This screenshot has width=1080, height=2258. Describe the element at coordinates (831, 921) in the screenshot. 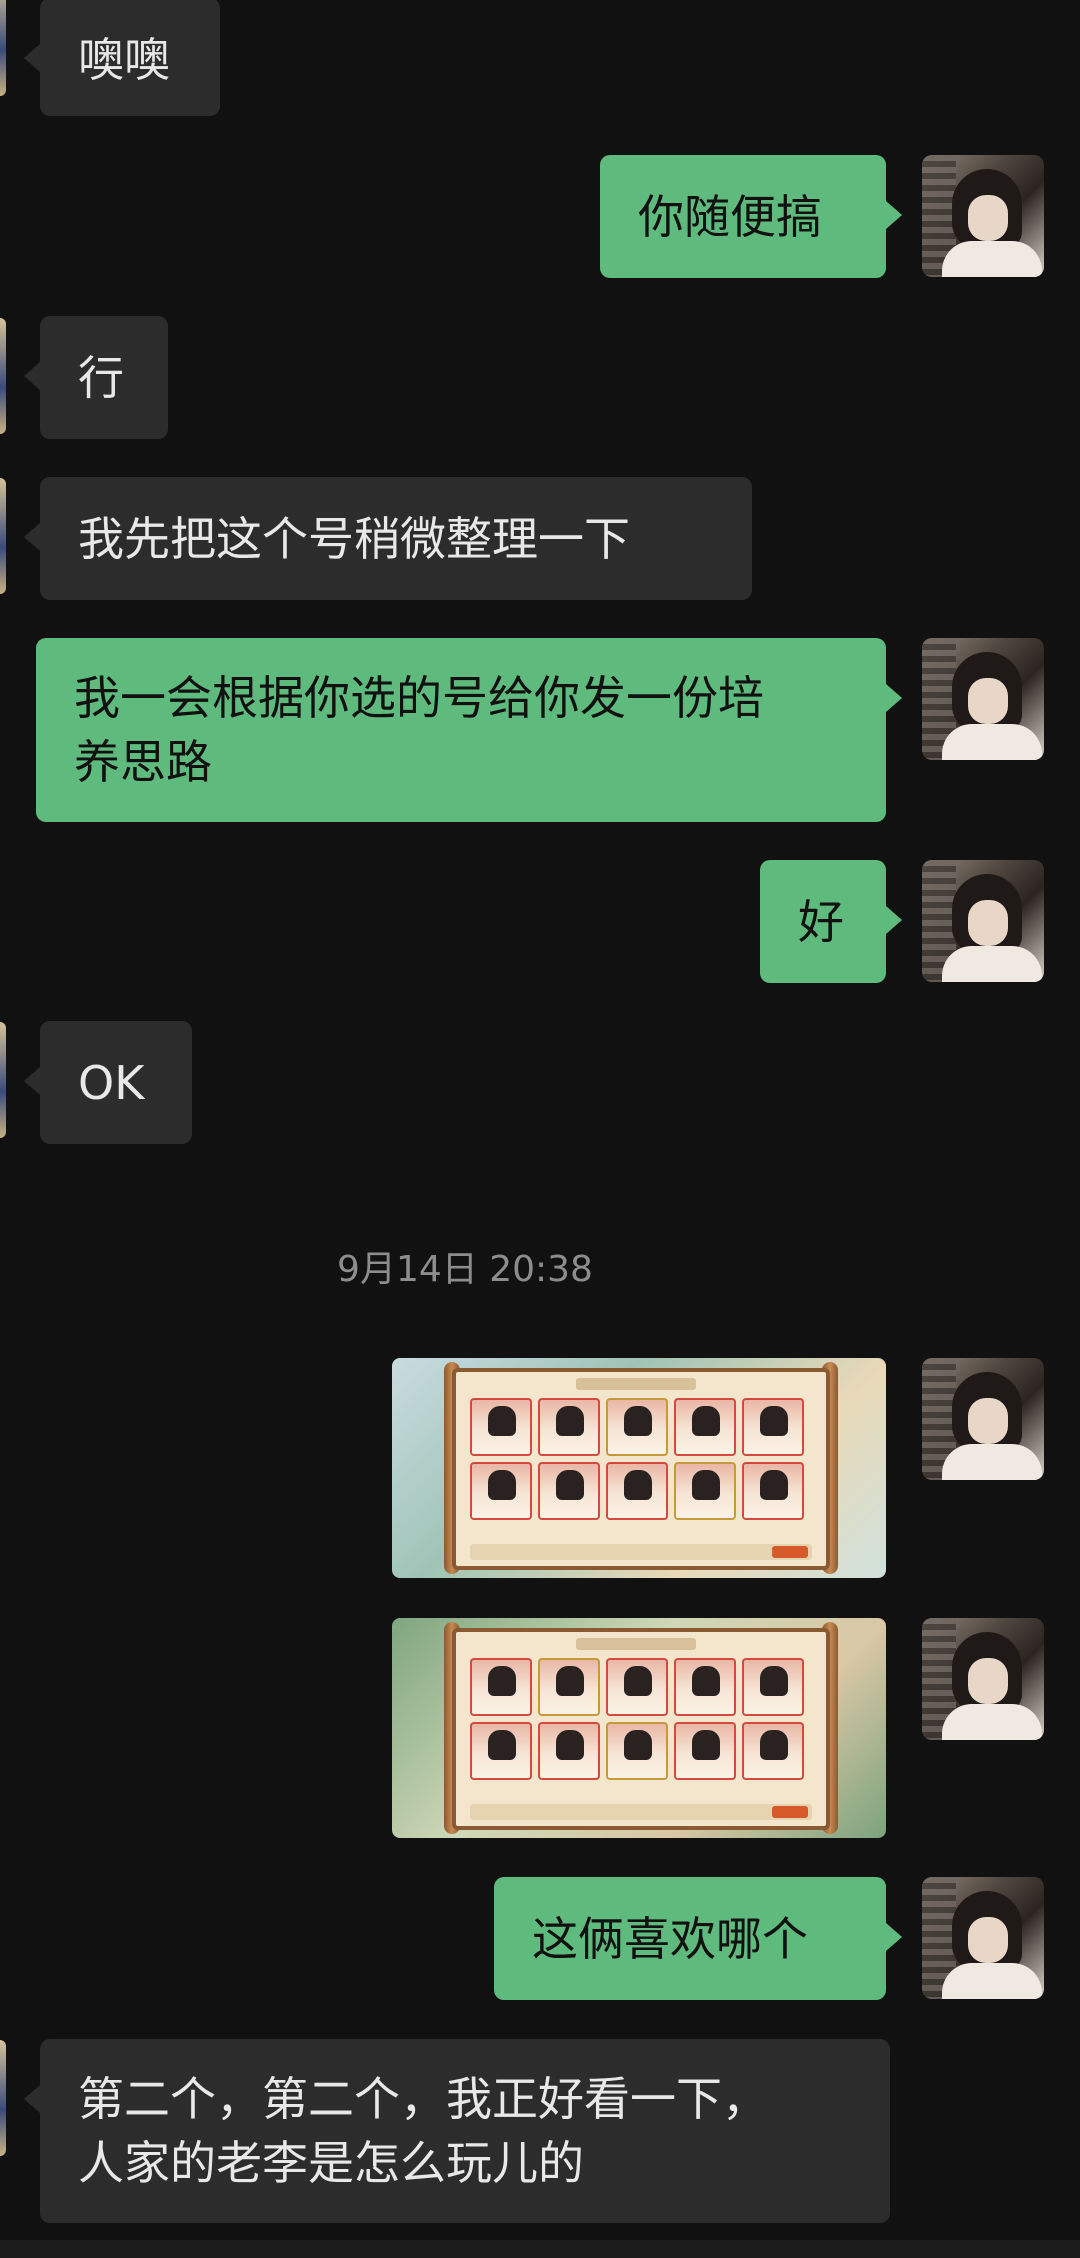

I see `message-bubble-outgoing: 好` at that location.